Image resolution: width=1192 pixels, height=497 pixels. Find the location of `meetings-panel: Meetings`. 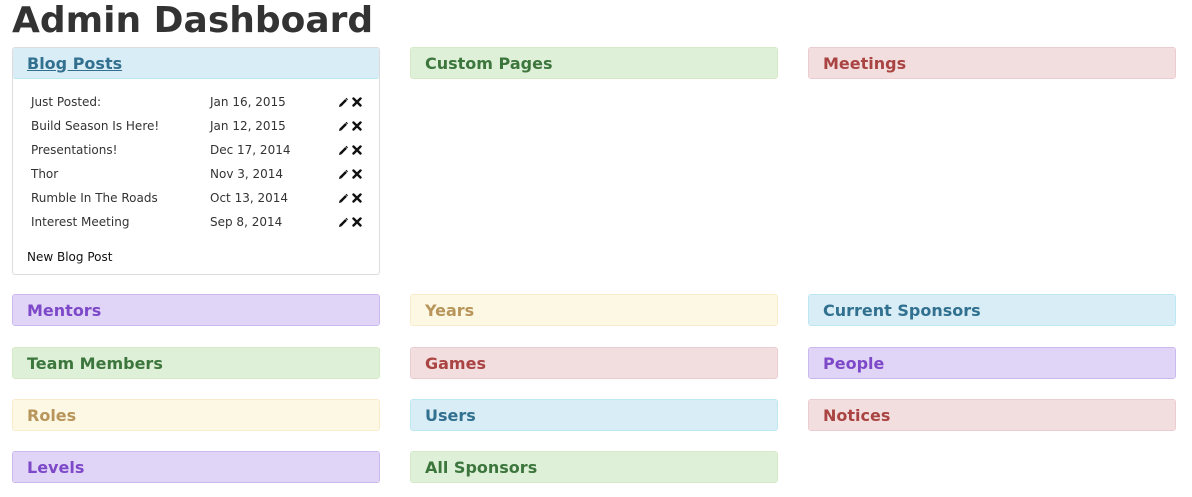

meetings-panel: Meetings is located at coordinates (992, 63).